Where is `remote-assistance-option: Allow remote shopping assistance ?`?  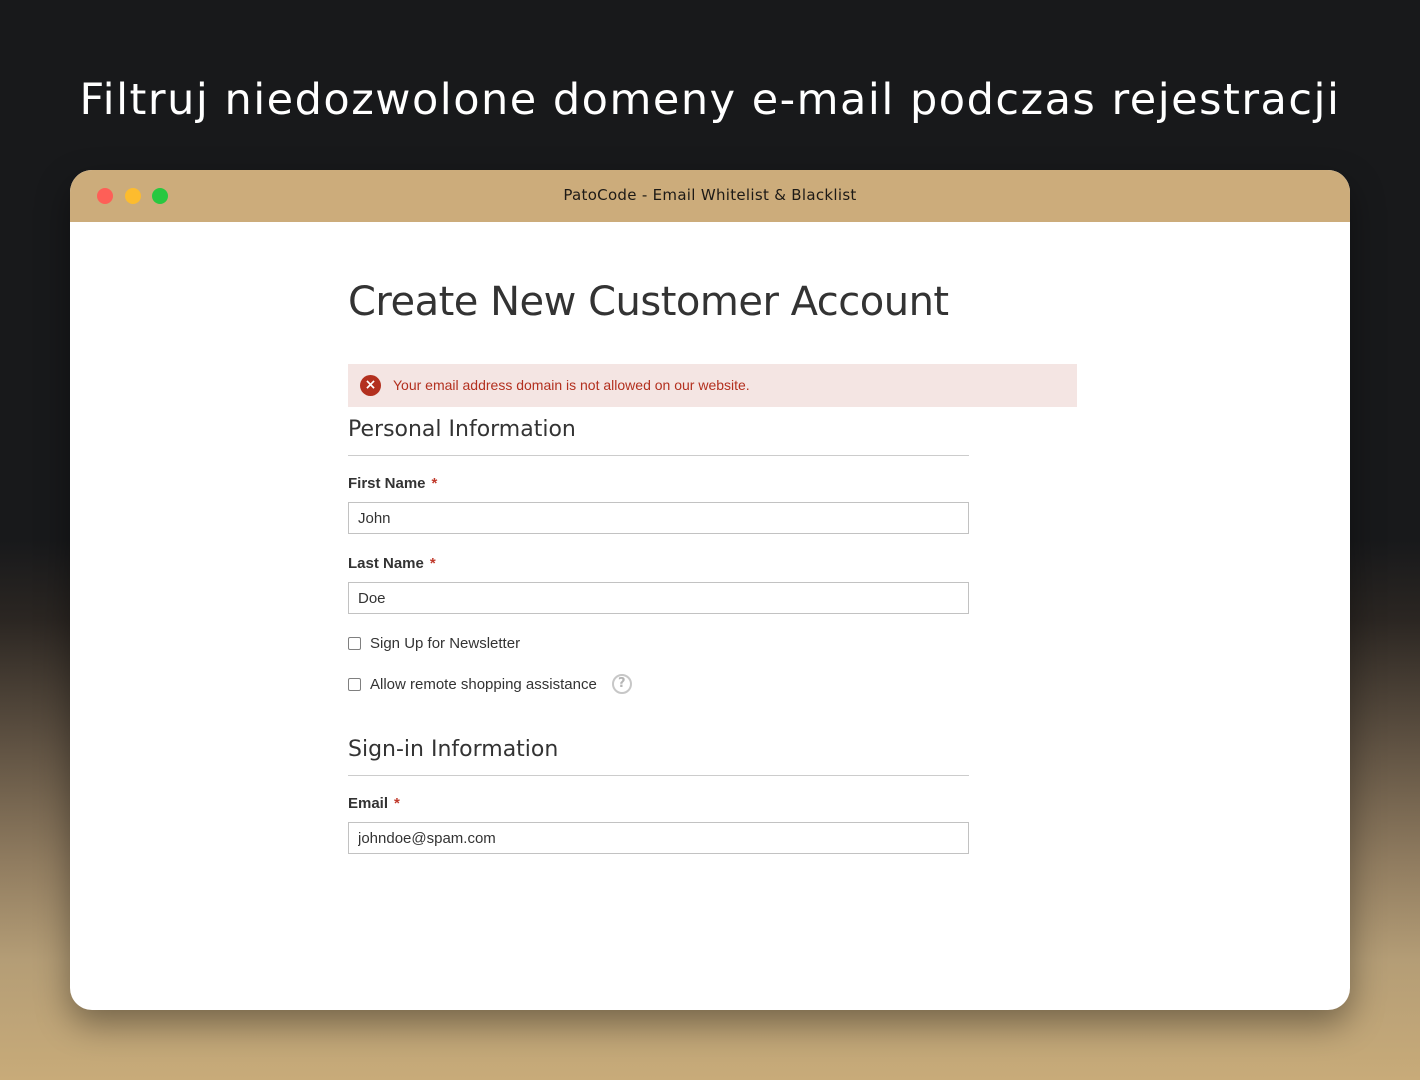
remote-assistance-option: Allow remote shopping assistance ? is located at coordinates (490, 684).